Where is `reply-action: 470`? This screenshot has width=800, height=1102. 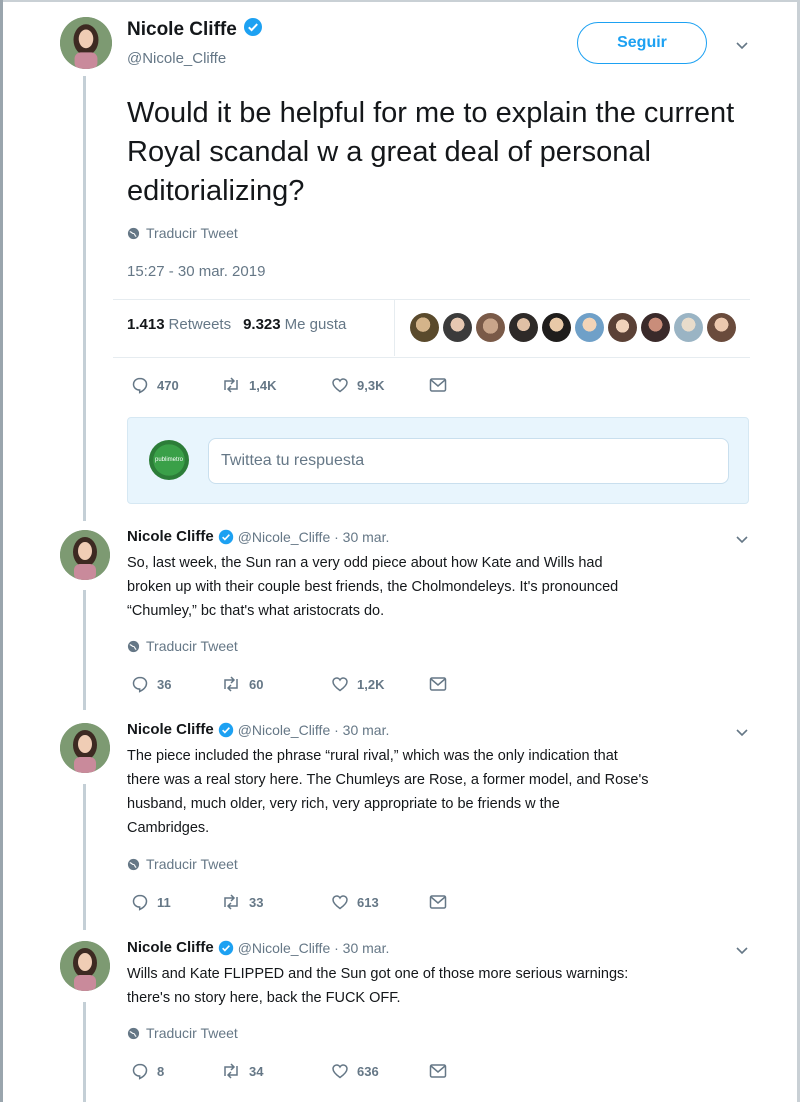 reply-action: 470 is located at coordinates (176, 385).